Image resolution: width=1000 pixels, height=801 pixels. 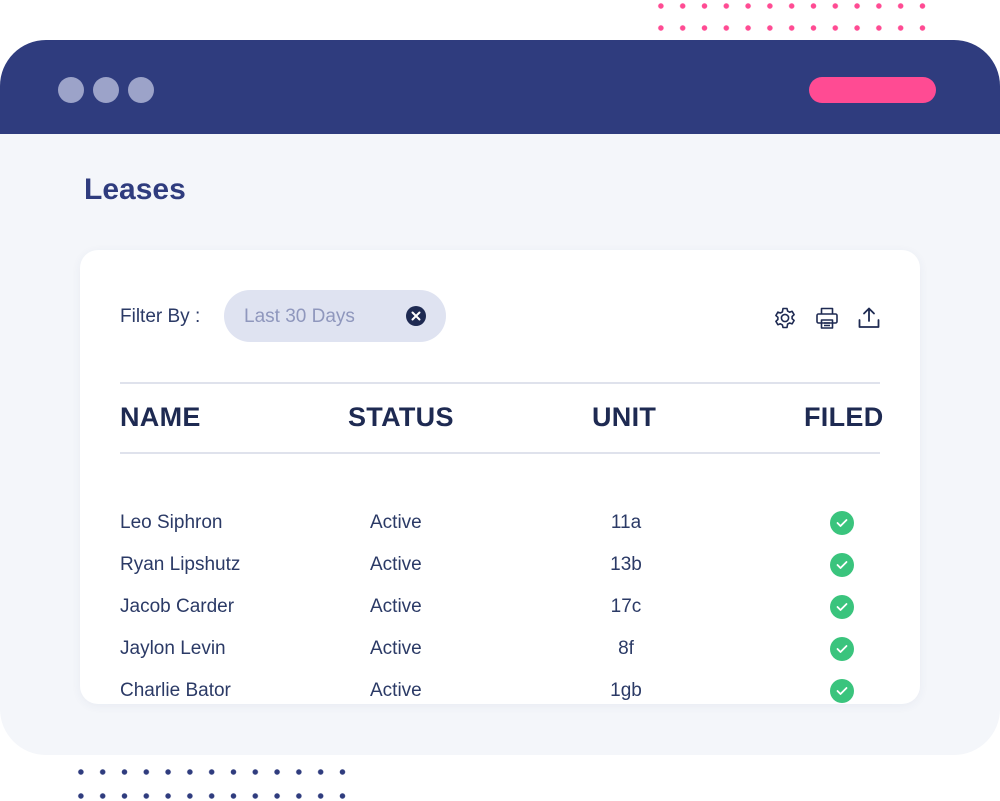 I want to click on row-name: Charlie Bator, so click(x=175, y=690).